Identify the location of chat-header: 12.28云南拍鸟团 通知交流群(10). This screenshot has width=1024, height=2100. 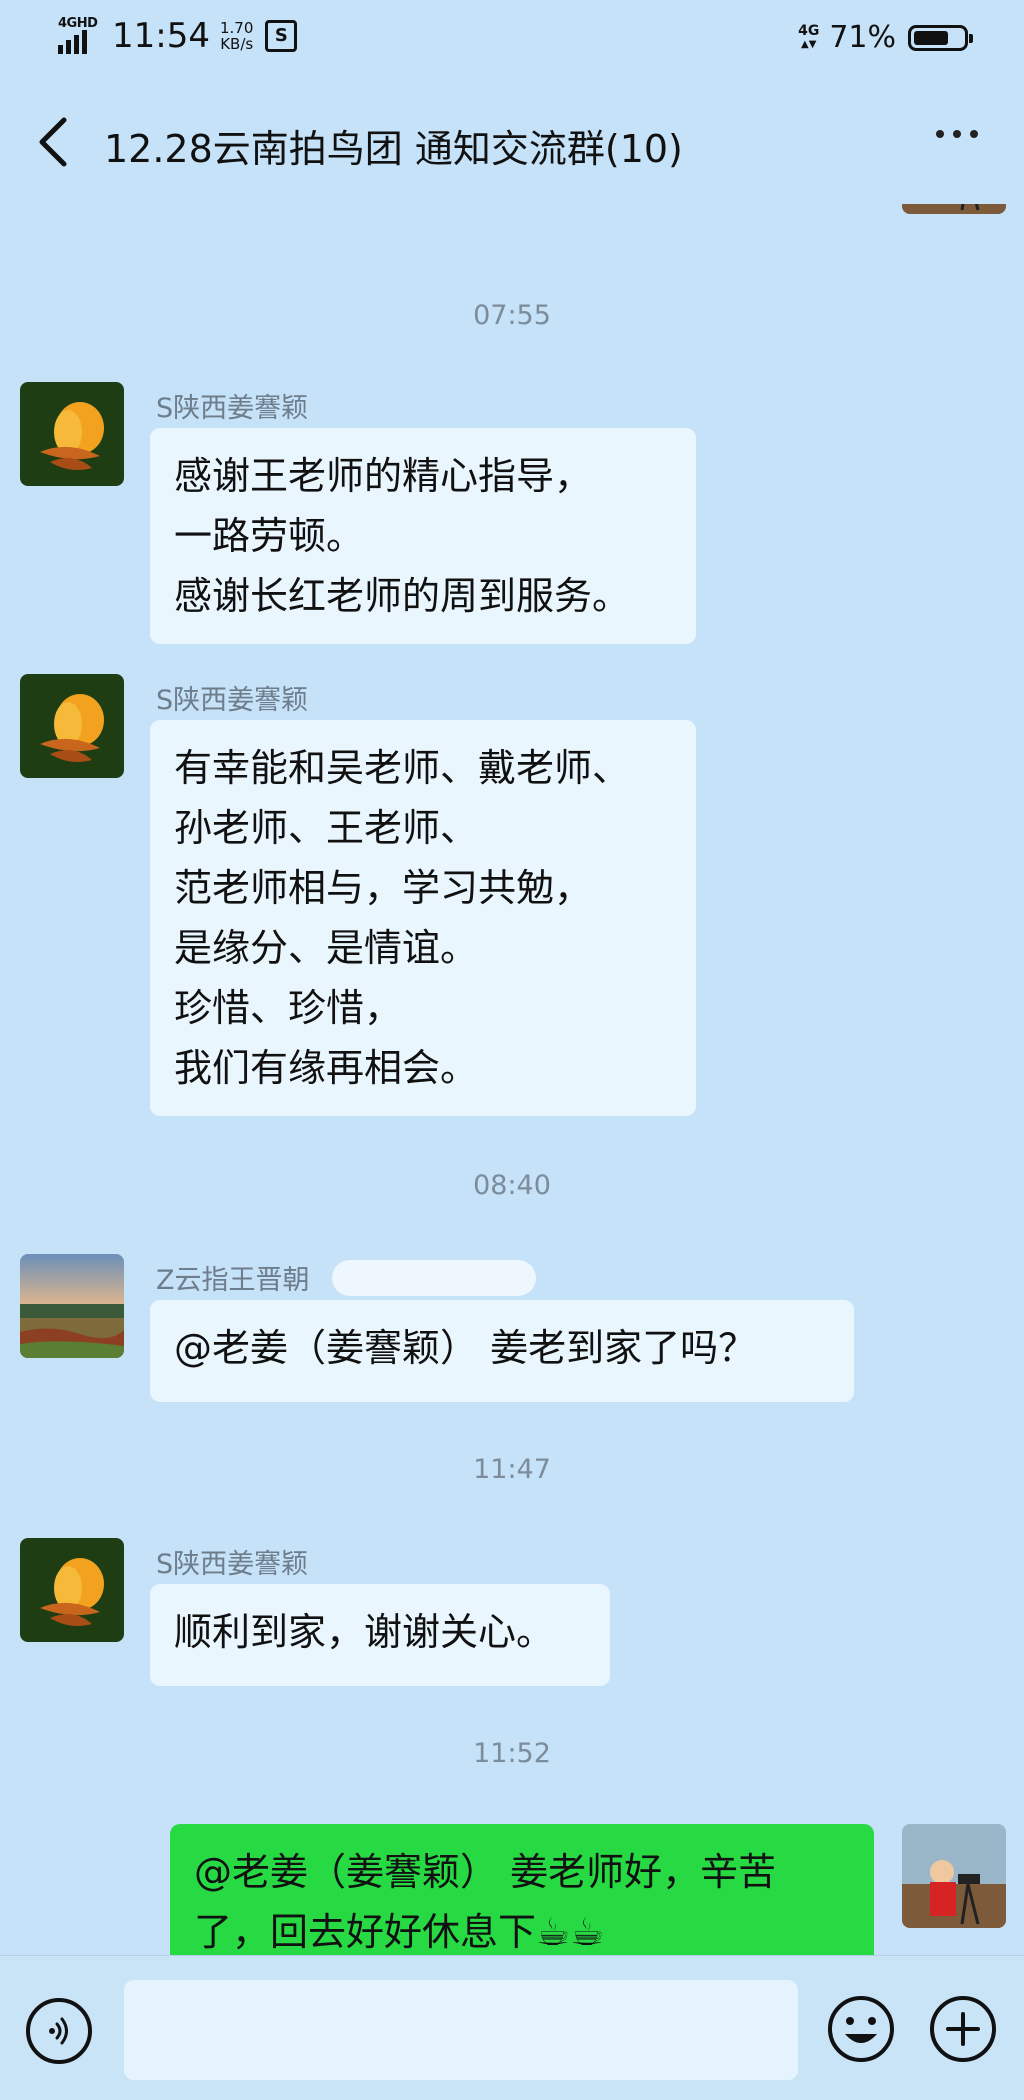
(512, 142).